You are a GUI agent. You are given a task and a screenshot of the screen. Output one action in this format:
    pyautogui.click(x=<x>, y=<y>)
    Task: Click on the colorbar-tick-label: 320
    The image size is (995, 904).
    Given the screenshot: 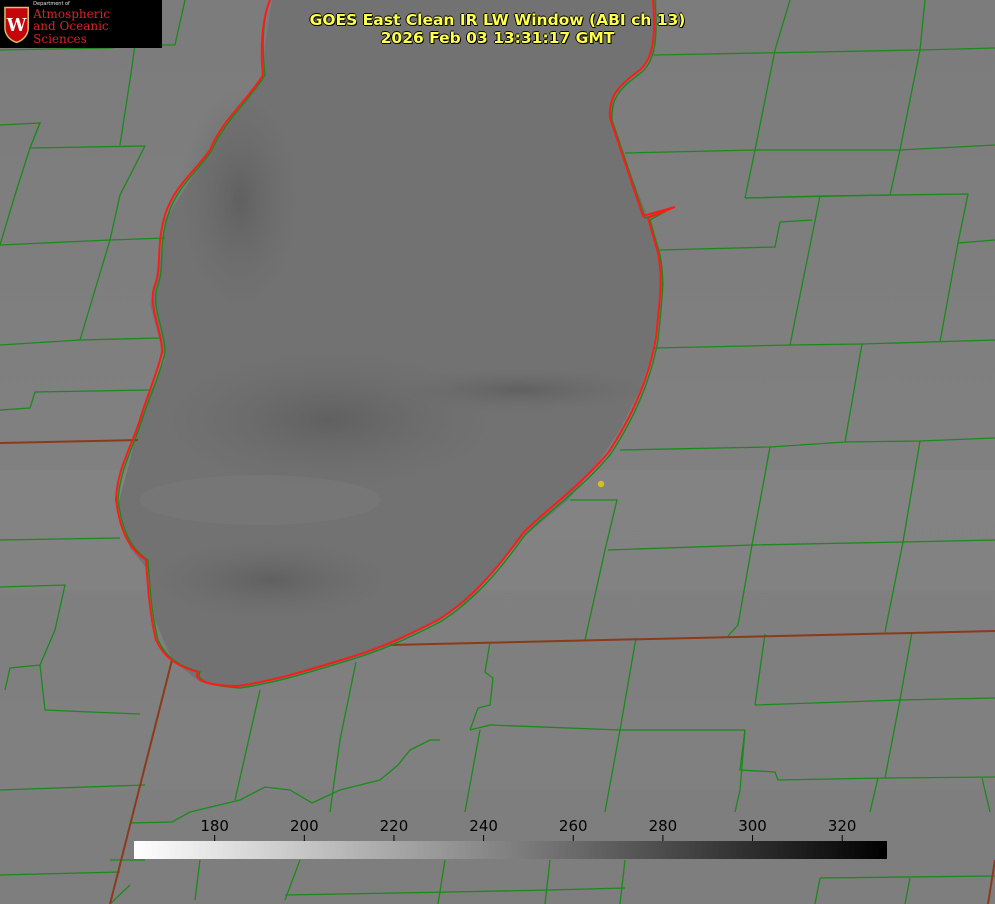 What is the action you would take?
    pyautogui.click(x=842, y=826)
    